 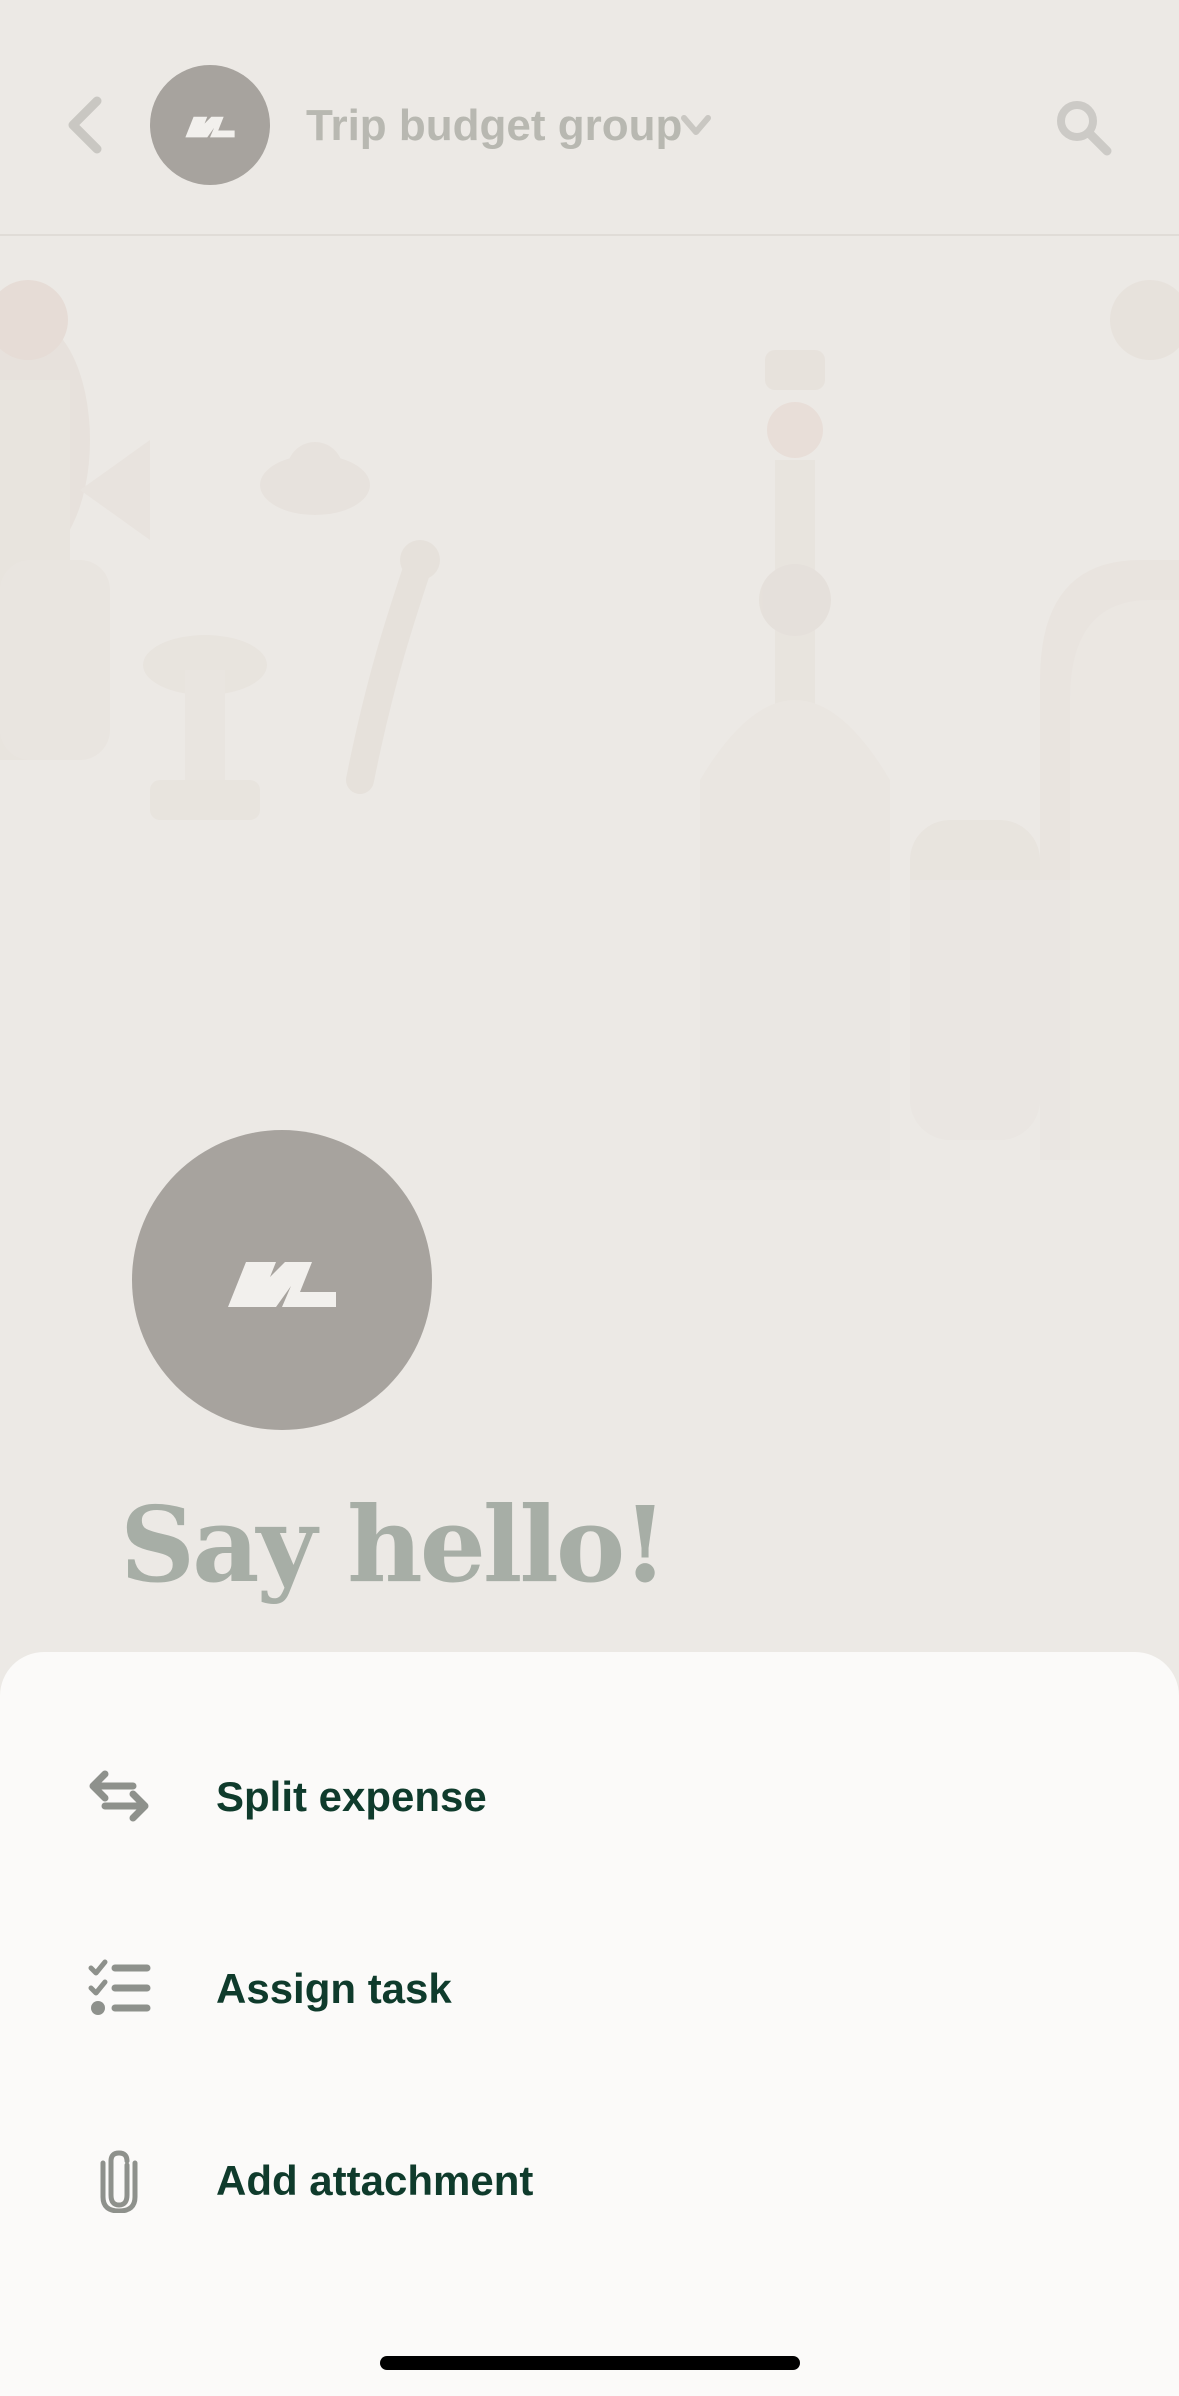 I want to click on paperclip-icon, so click(x=119, y=2180).